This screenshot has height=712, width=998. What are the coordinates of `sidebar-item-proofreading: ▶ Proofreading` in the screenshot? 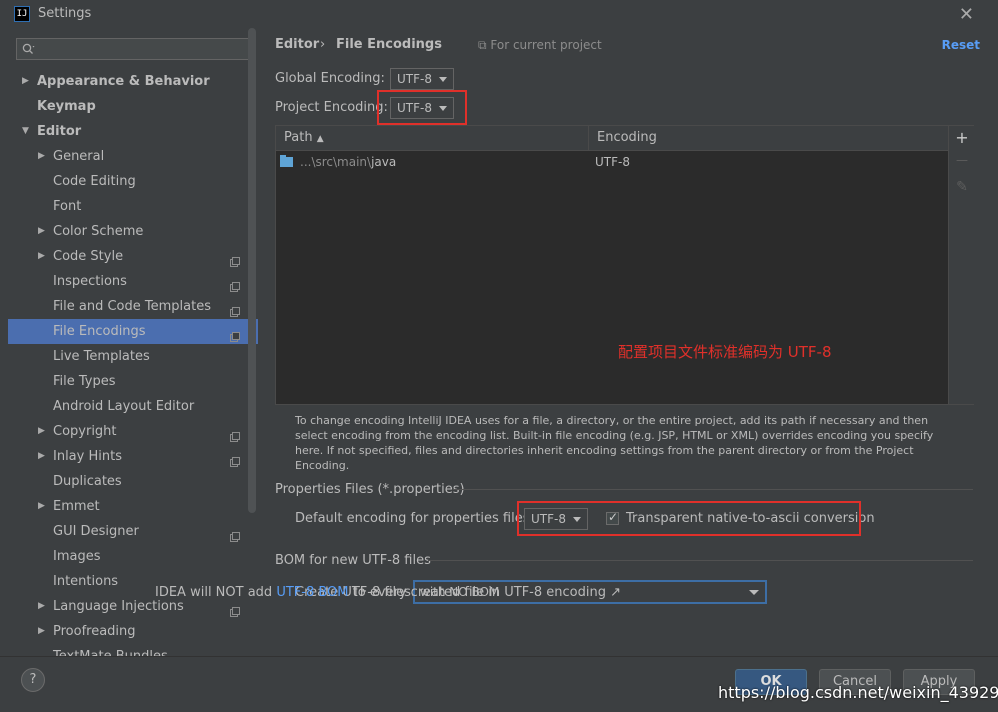 It's located at (133, 631).